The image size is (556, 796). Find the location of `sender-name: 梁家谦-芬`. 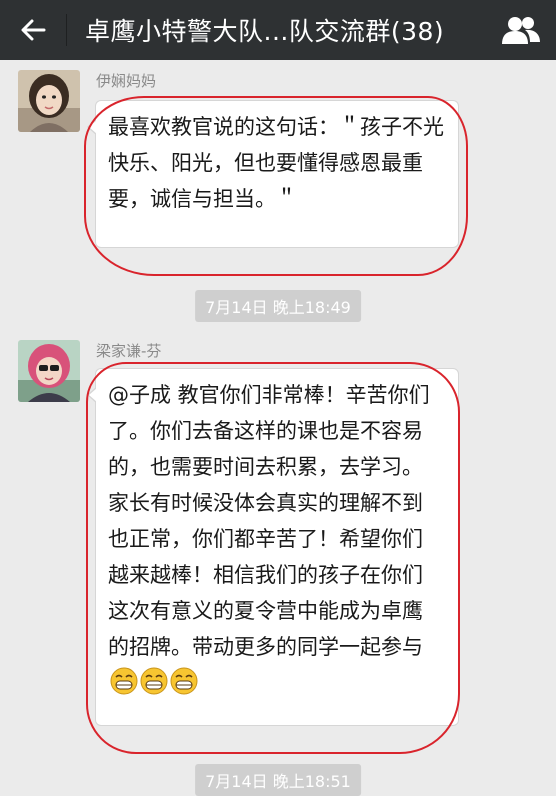

sender-name: 梁家谦-芬 is located at coordinates (129, 351).